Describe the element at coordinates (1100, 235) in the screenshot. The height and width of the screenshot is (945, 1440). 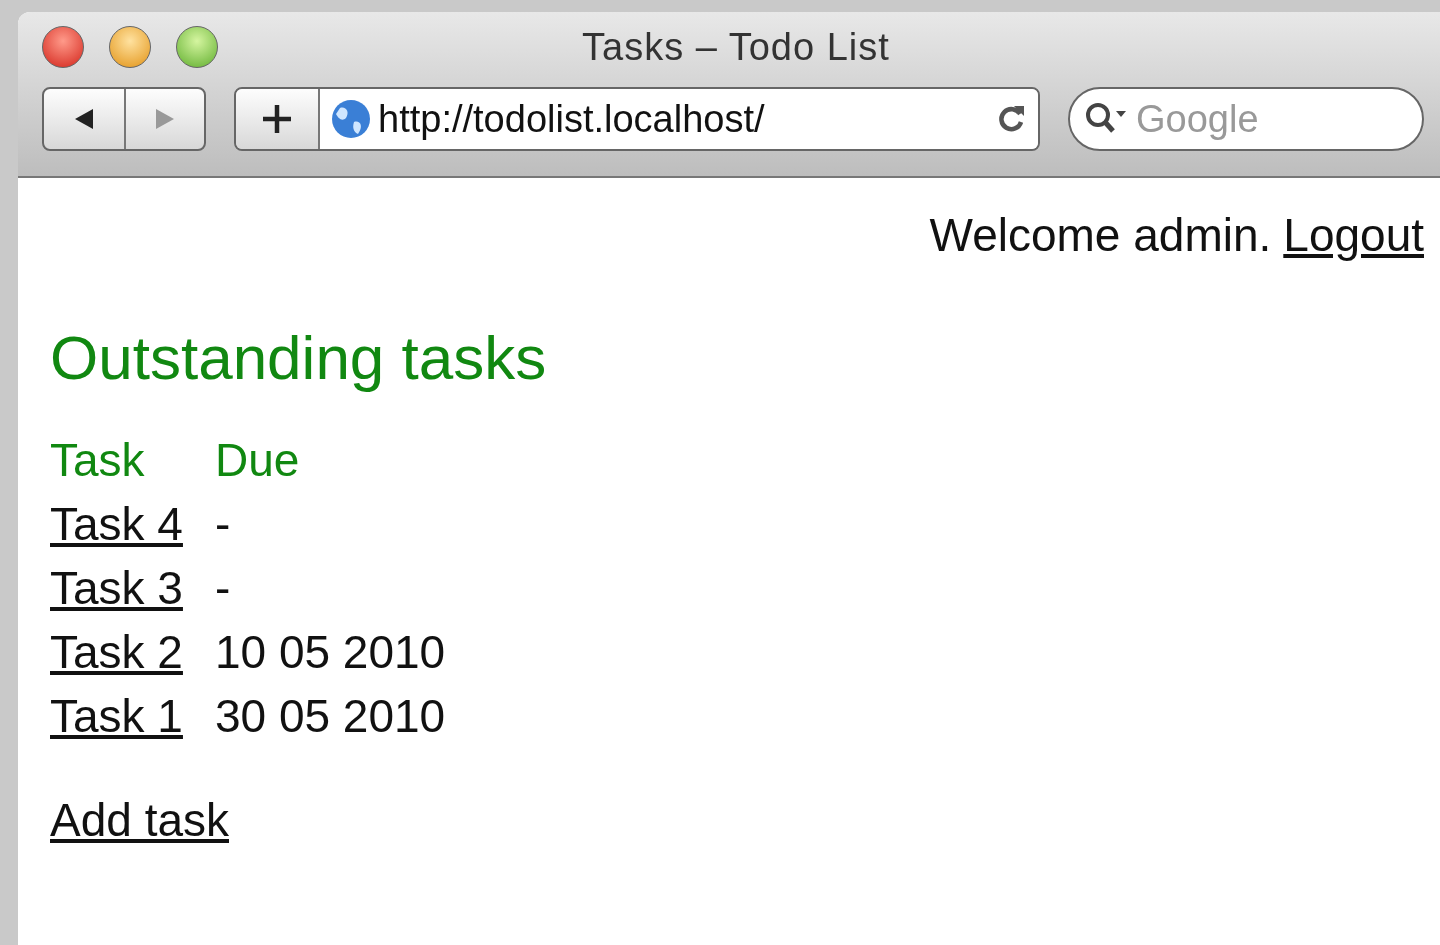
I see `welcome-text: Welcome admin.` at that location.